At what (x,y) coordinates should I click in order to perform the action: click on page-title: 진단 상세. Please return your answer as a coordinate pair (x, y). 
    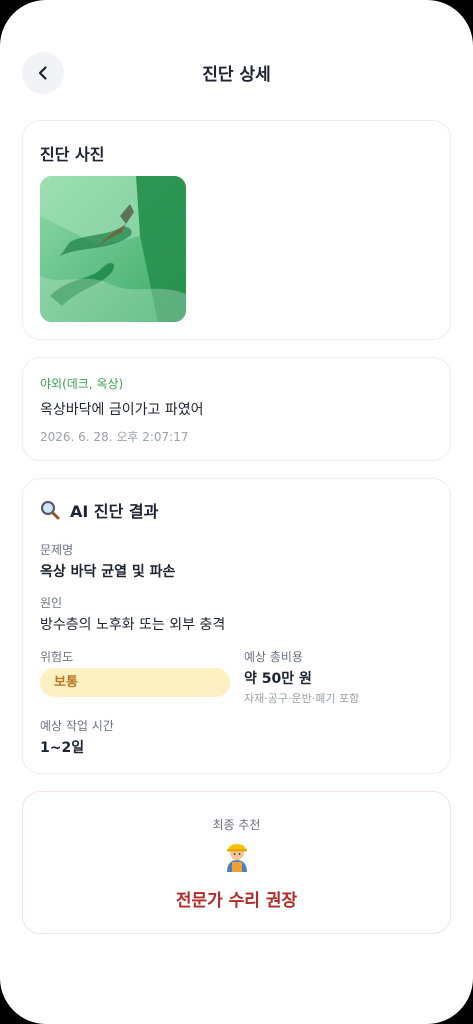
    Looking at the image, I should click on (236, 75).